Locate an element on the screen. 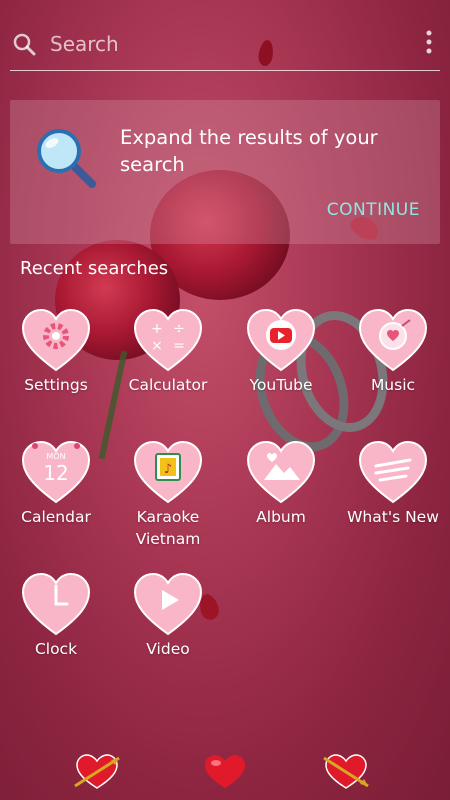  app-whats-new: What's New is located at coordinates (393, 484).